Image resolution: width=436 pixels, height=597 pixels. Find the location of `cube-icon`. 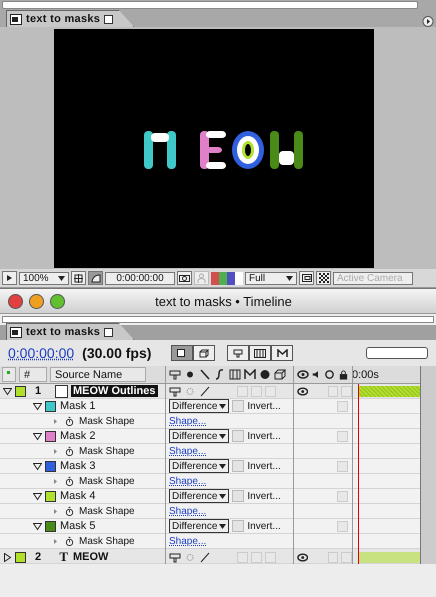

cube-icon is located at coordinates (204, 353).